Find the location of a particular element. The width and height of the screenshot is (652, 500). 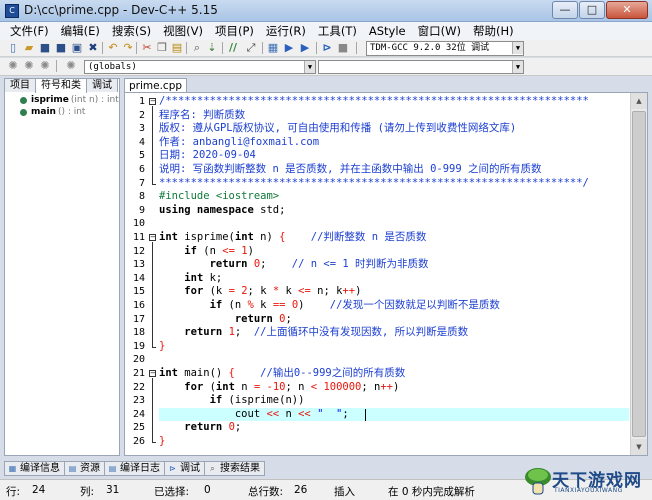

devcpp-app-icon: C is located at coordinates (12, 11).